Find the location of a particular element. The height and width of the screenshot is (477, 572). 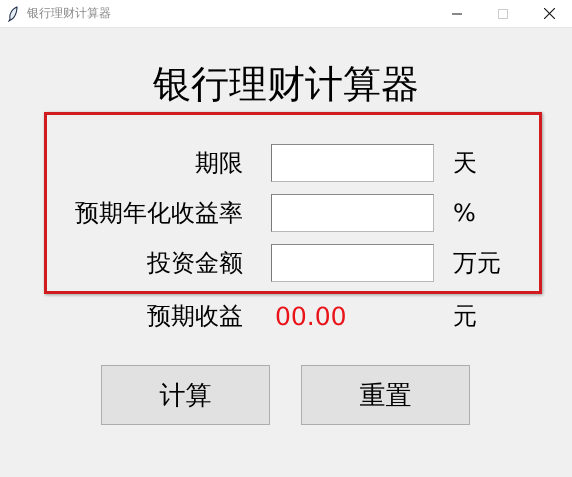

result-value: 00.00 is located at coordinates (311, 316).